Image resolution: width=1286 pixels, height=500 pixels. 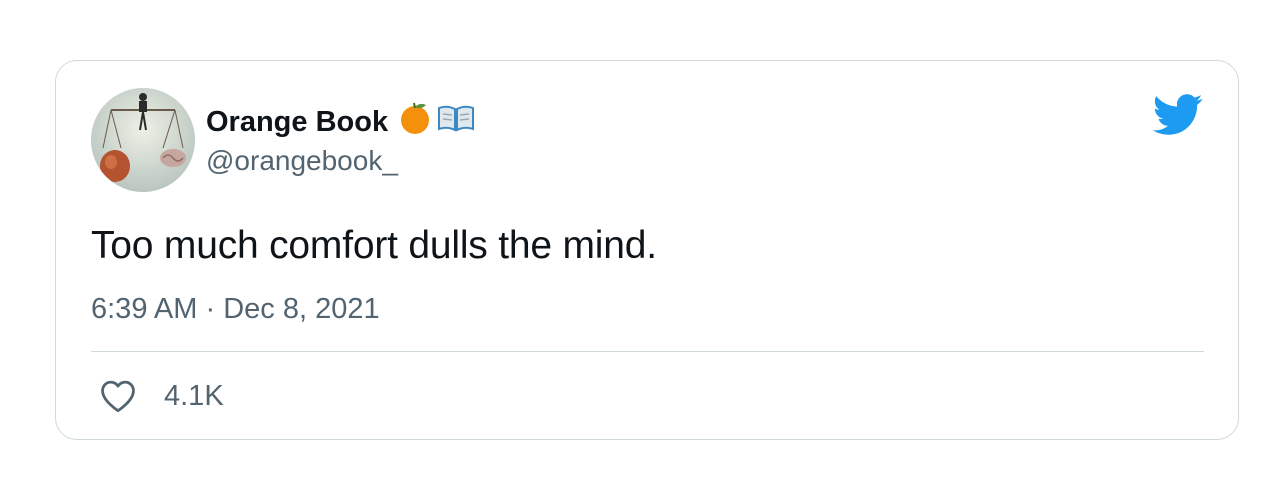 I want to click on like-count: 4.1K, so click(x=194, y=395).